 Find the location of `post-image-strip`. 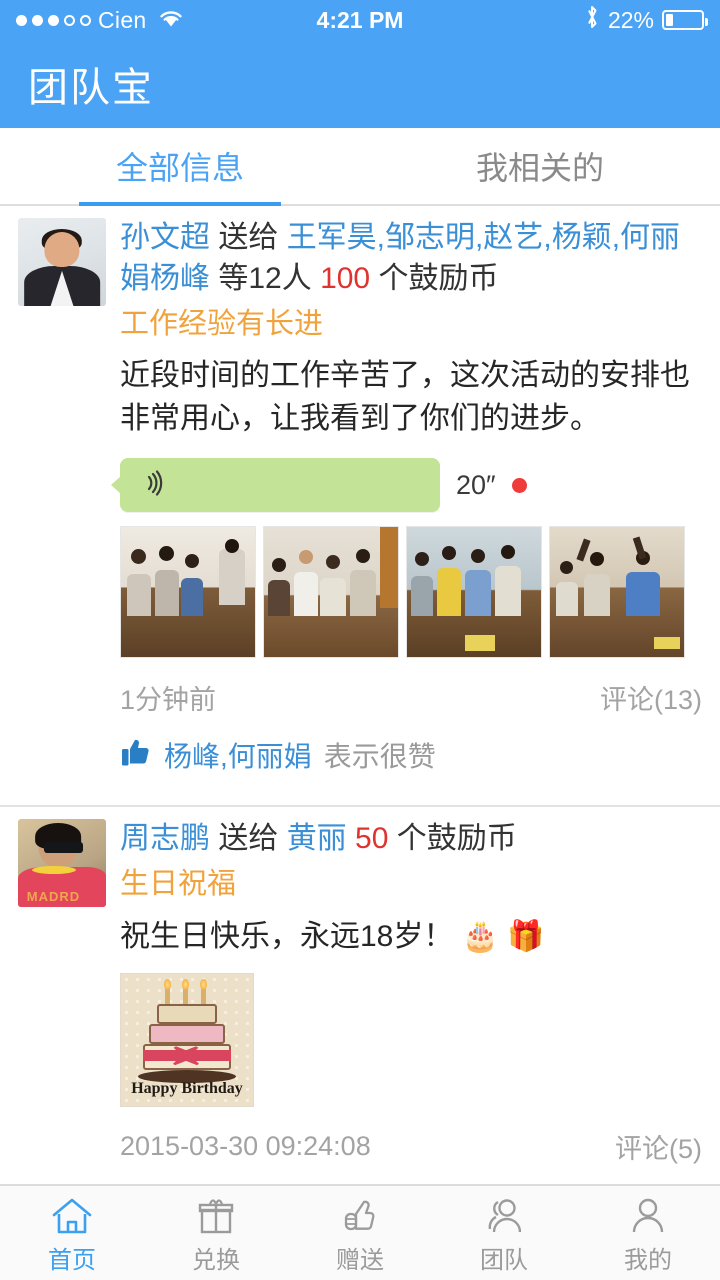

post-image-strip is located at coordinates (411, 592).